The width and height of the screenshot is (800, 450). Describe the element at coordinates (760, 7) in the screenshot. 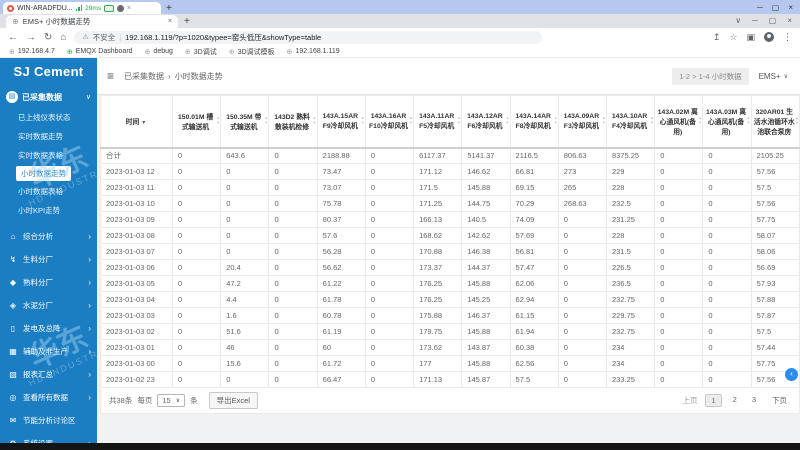

I see `remote-minimize-button: ─` at that location.